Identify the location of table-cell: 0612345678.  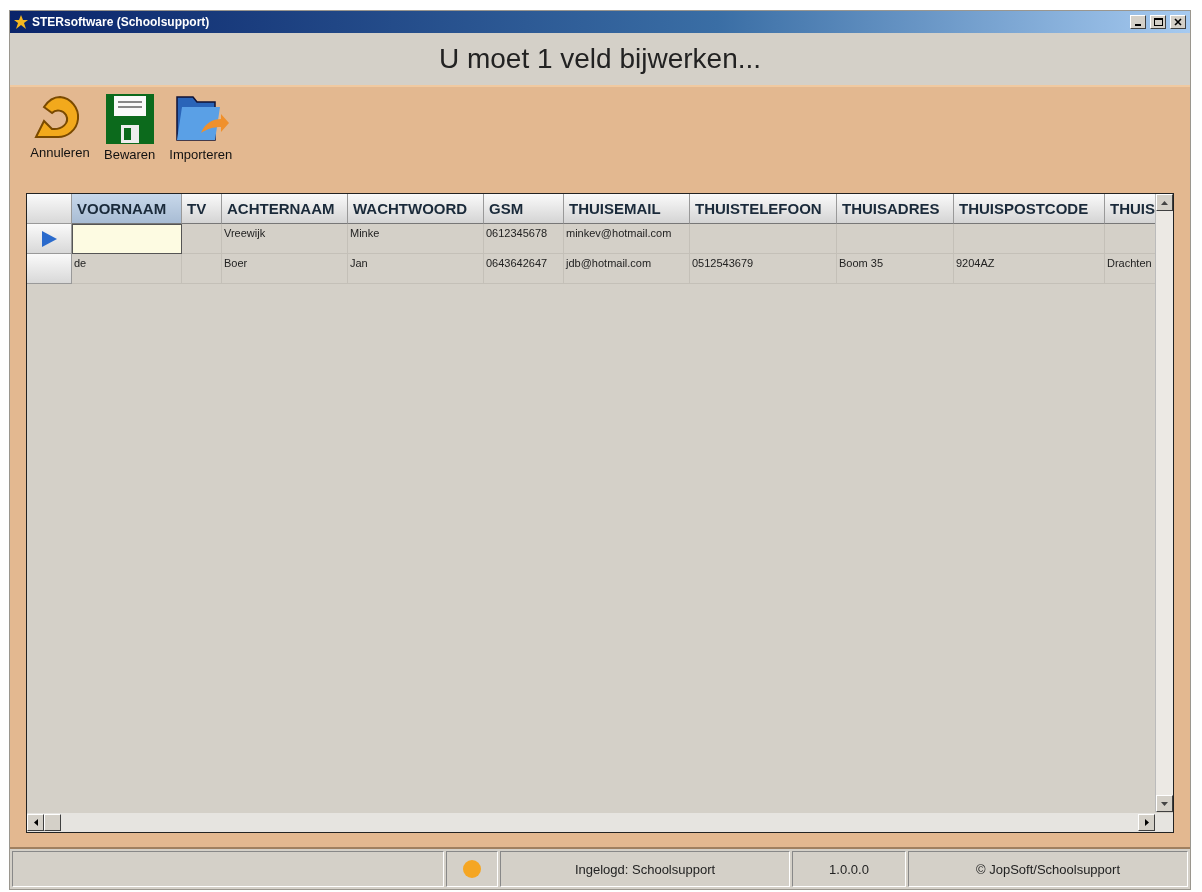
(524, 239).